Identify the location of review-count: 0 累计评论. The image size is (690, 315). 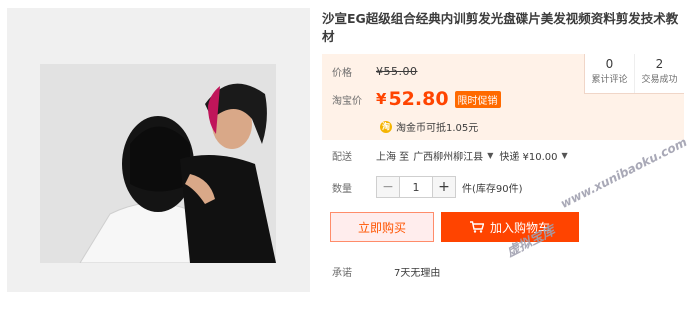
(609, 73).